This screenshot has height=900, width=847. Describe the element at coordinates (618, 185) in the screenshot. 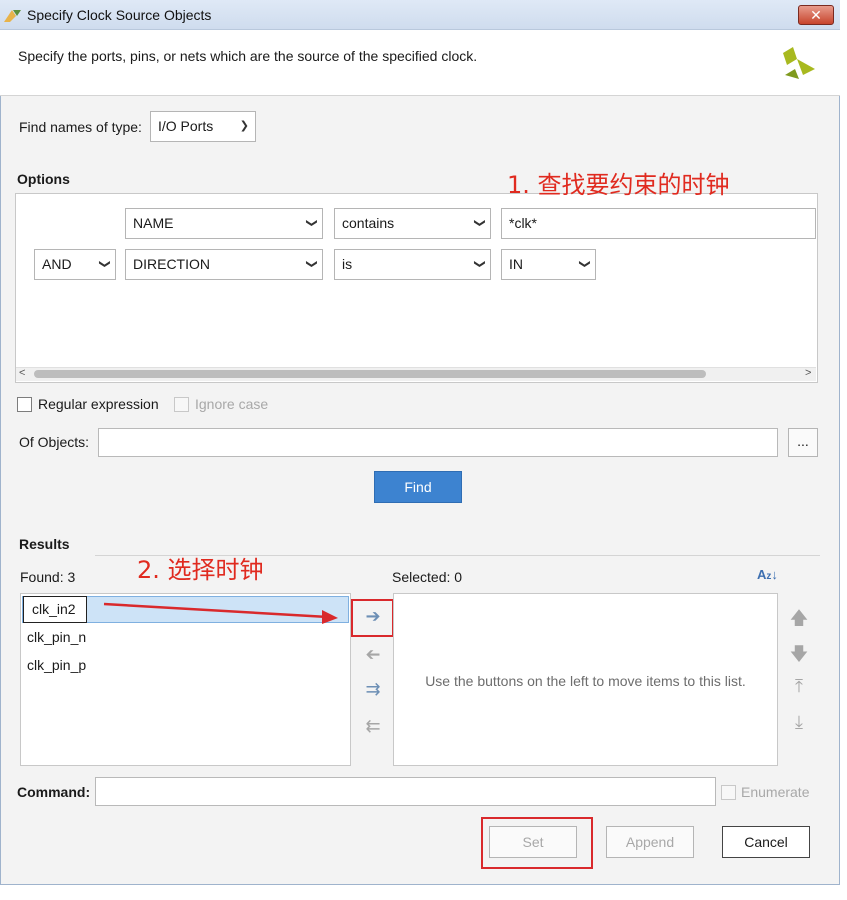

I see `annotation-step1: 1. 查找要约束的时钟` at that location.